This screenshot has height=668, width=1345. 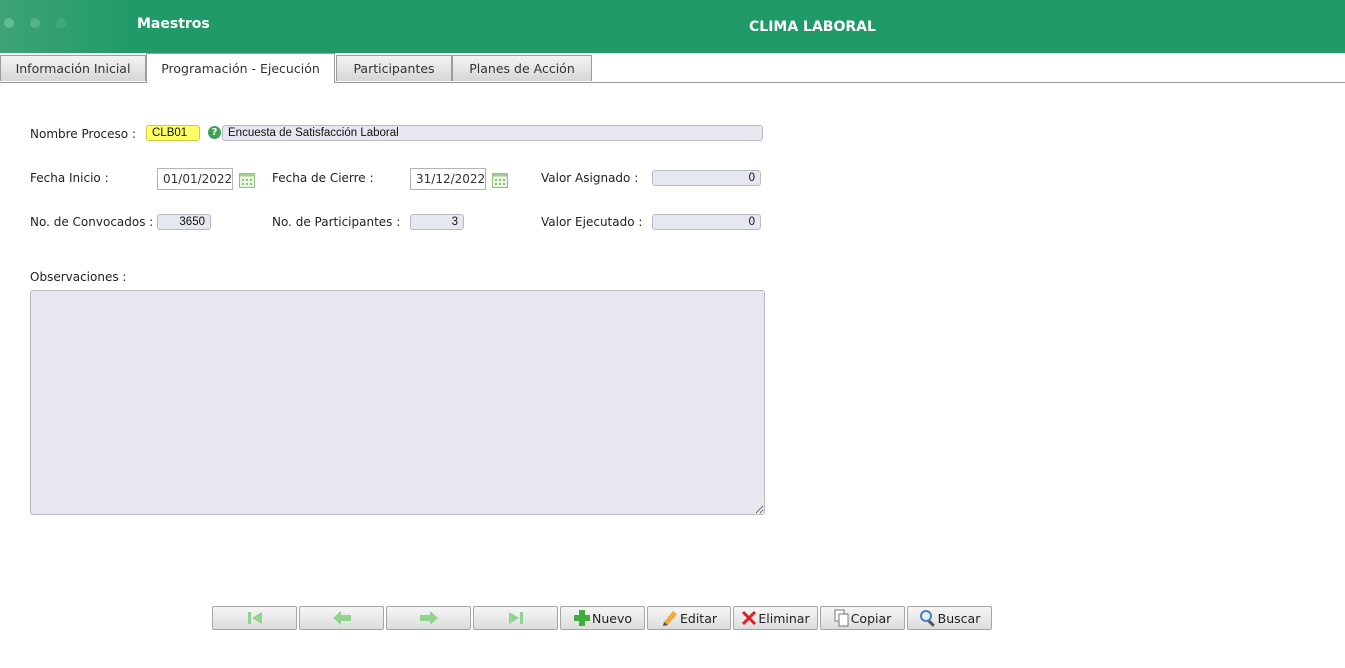 What do you see at coordinates (323, 178) in the screenshot?
I see `fecha-cierre-label: Fecha de Cierre :` at bounding box center [323, 178].